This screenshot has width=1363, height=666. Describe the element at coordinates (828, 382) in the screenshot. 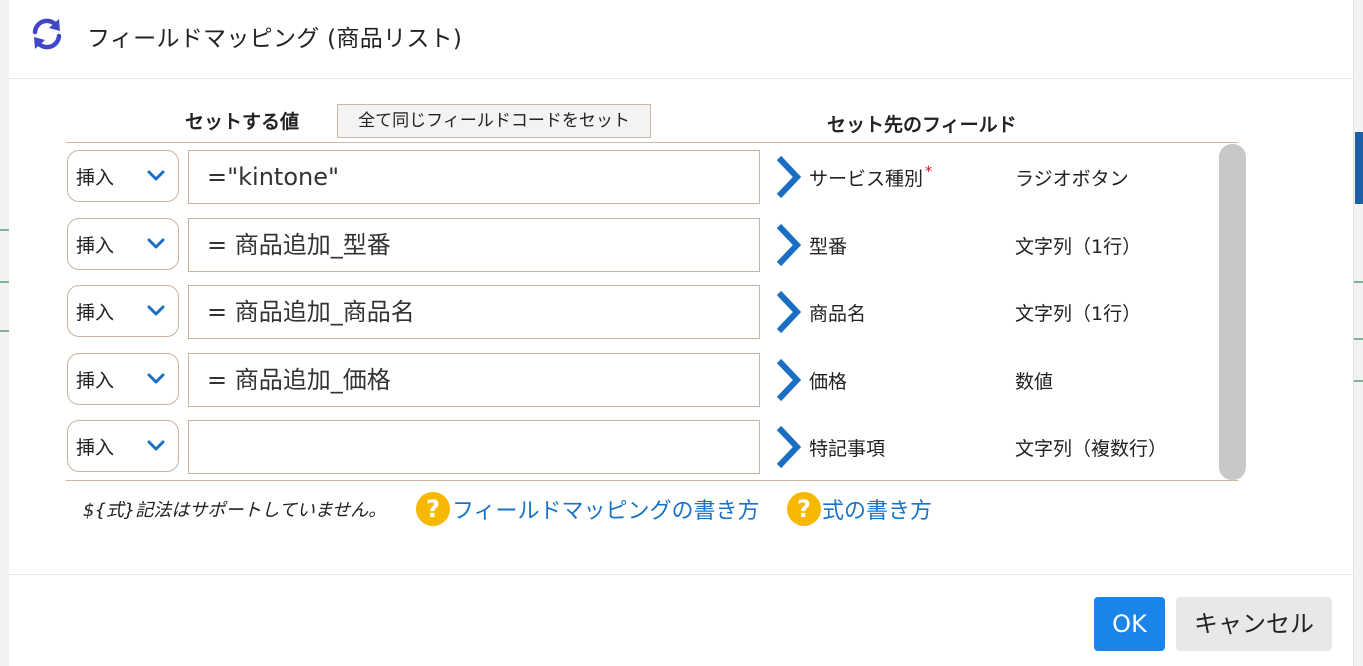

I see `target-field-name: 価格` at that location.